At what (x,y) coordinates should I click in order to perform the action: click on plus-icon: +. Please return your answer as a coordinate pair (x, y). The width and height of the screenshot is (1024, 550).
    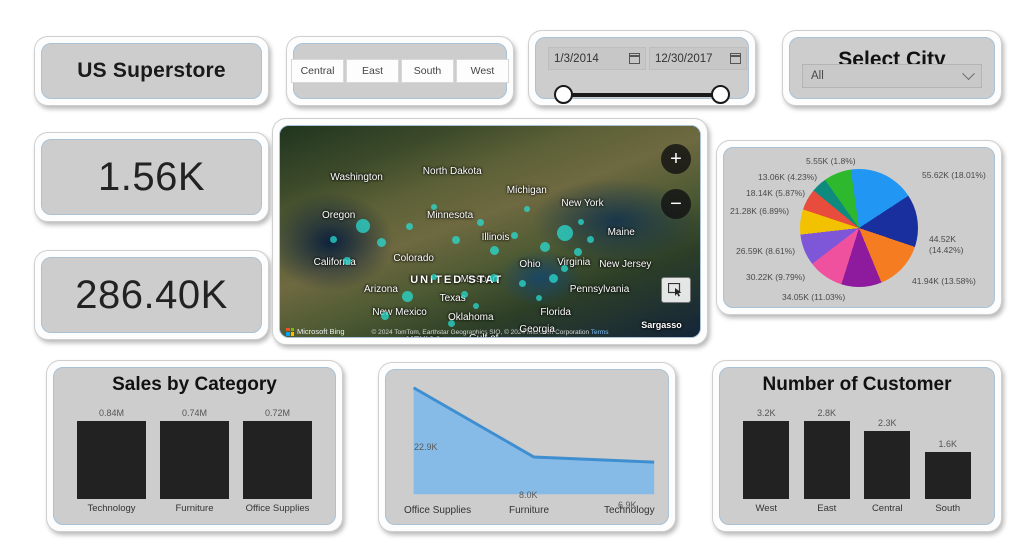
    Looking at the image, I should click on (676, 158).